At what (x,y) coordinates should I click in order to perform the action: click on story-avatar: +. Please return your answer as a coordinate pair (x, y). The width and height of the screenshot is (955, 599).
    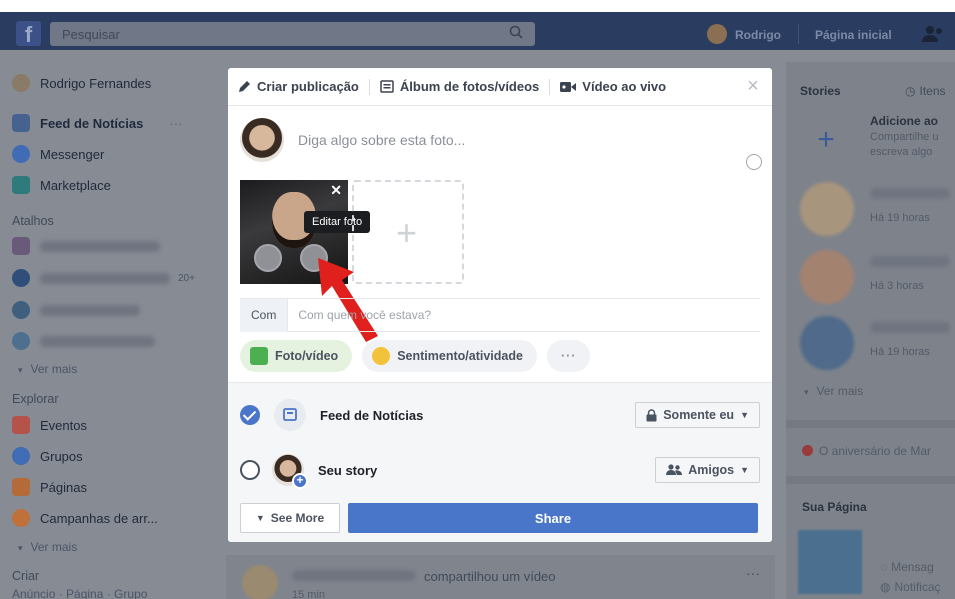
    Looking at the image, I should click on (290, 471).